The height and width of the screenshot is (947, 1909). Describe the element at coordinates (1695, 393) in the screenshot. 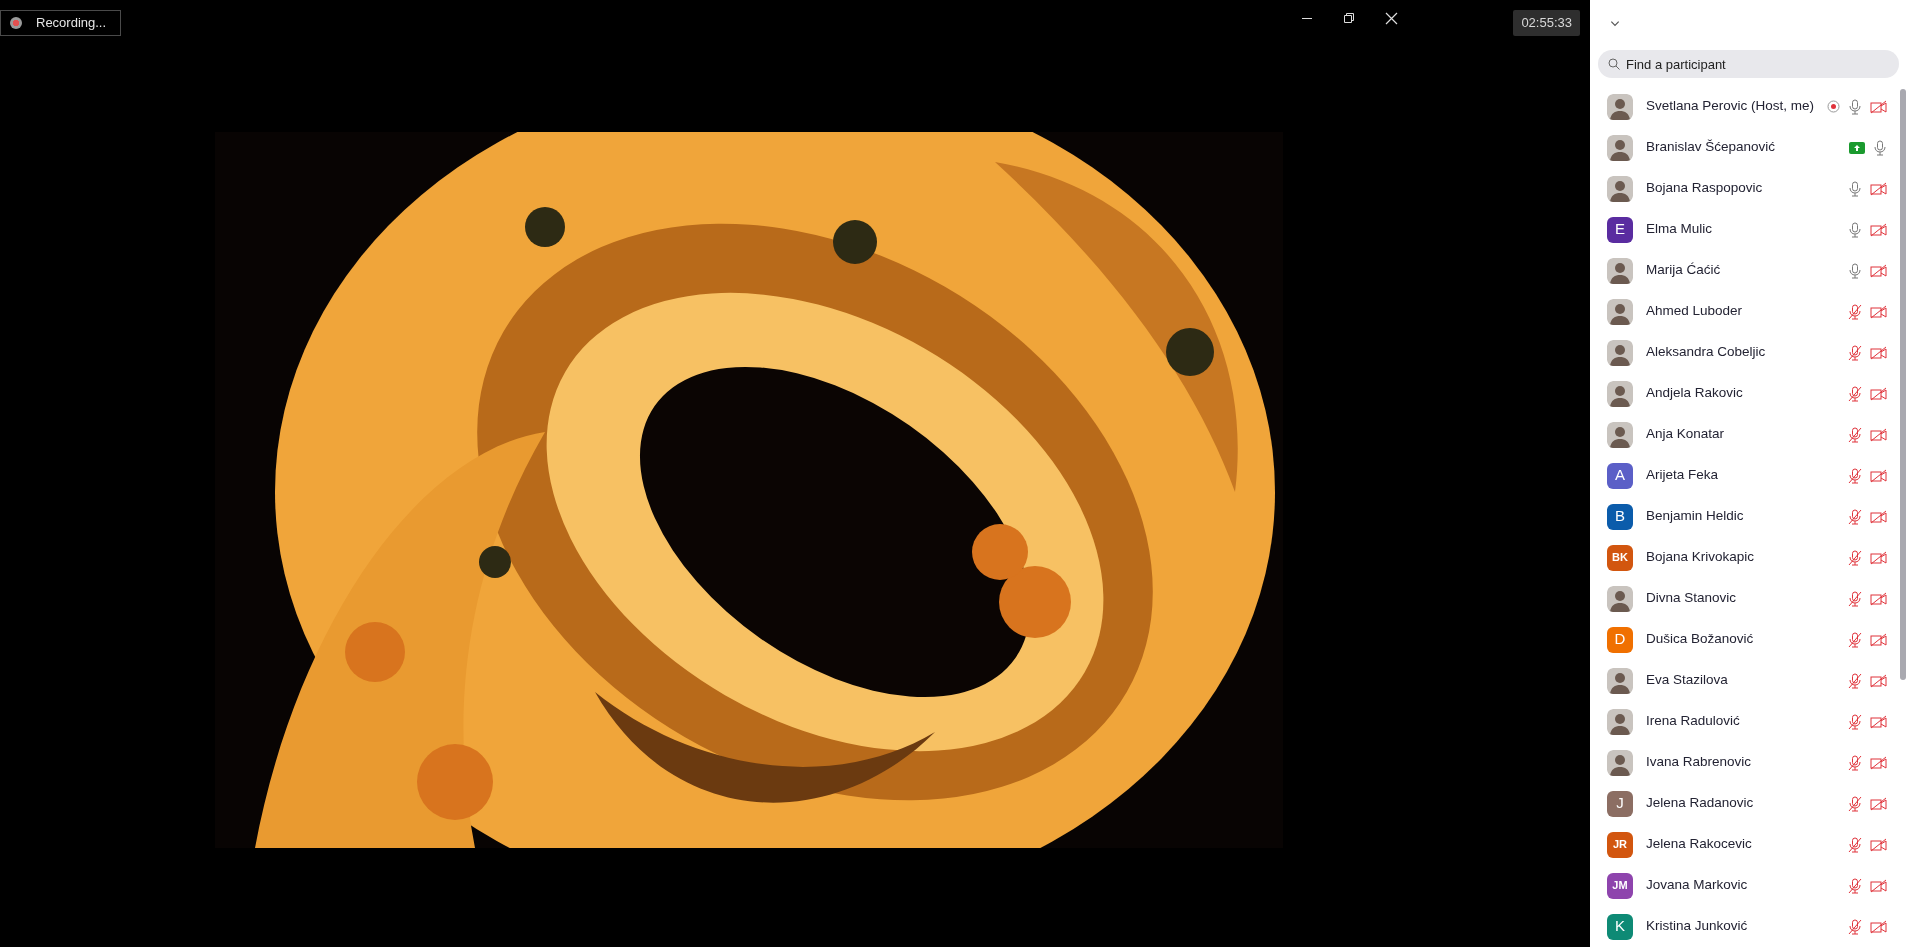

I see `participant-name: Andjela Rakovic` at that location.